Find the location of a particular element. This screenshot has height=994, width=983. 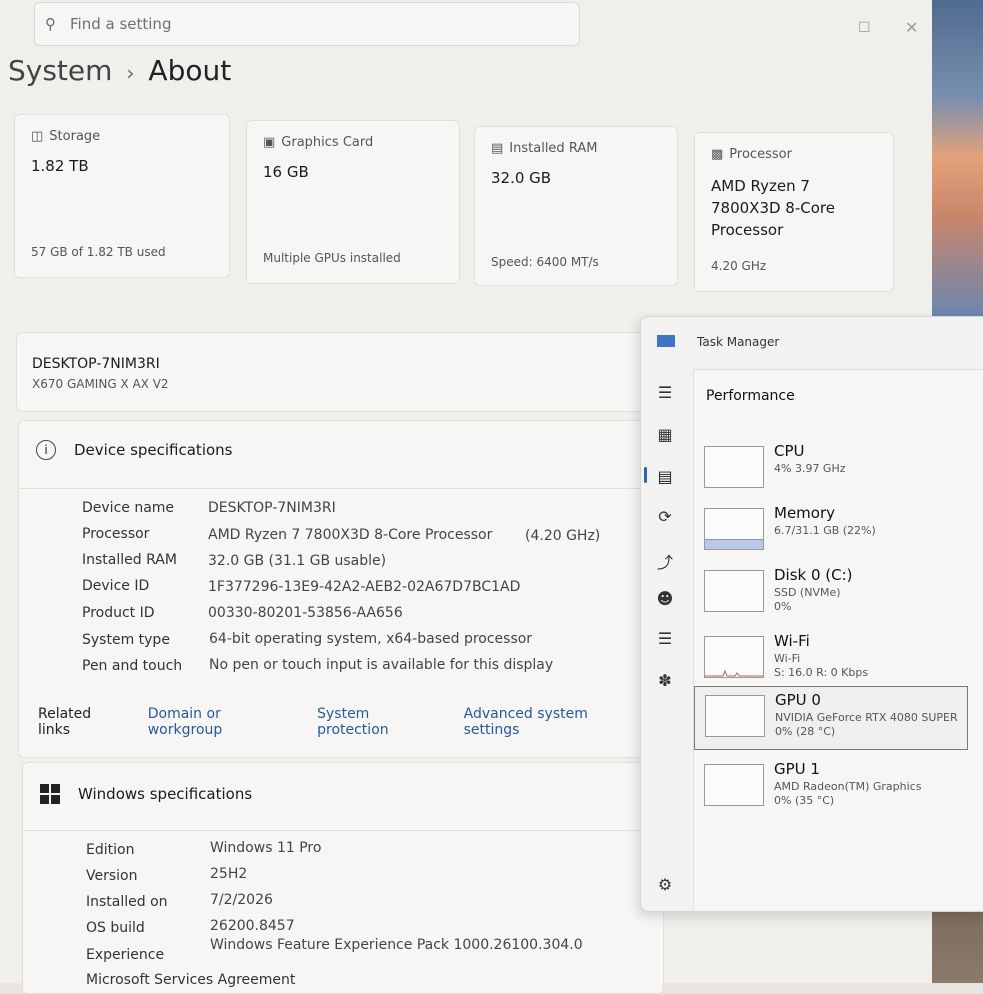

graphics-label-text: Graphics Card is located at coordinates (327, 142).